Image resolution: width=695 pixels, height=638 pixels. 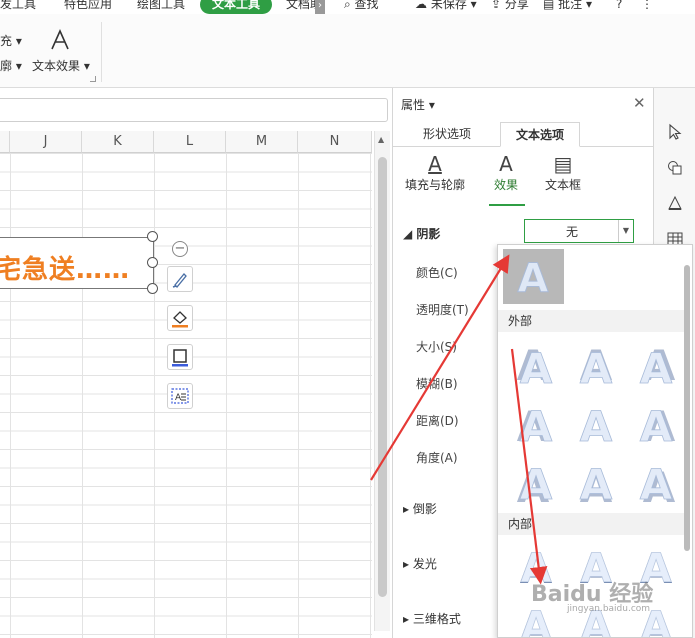 What do you see at coordinates (609, 609) in the screenshot?
I see `watermark-url: jingyan.baidu.com` at bounding box center [609, 609].